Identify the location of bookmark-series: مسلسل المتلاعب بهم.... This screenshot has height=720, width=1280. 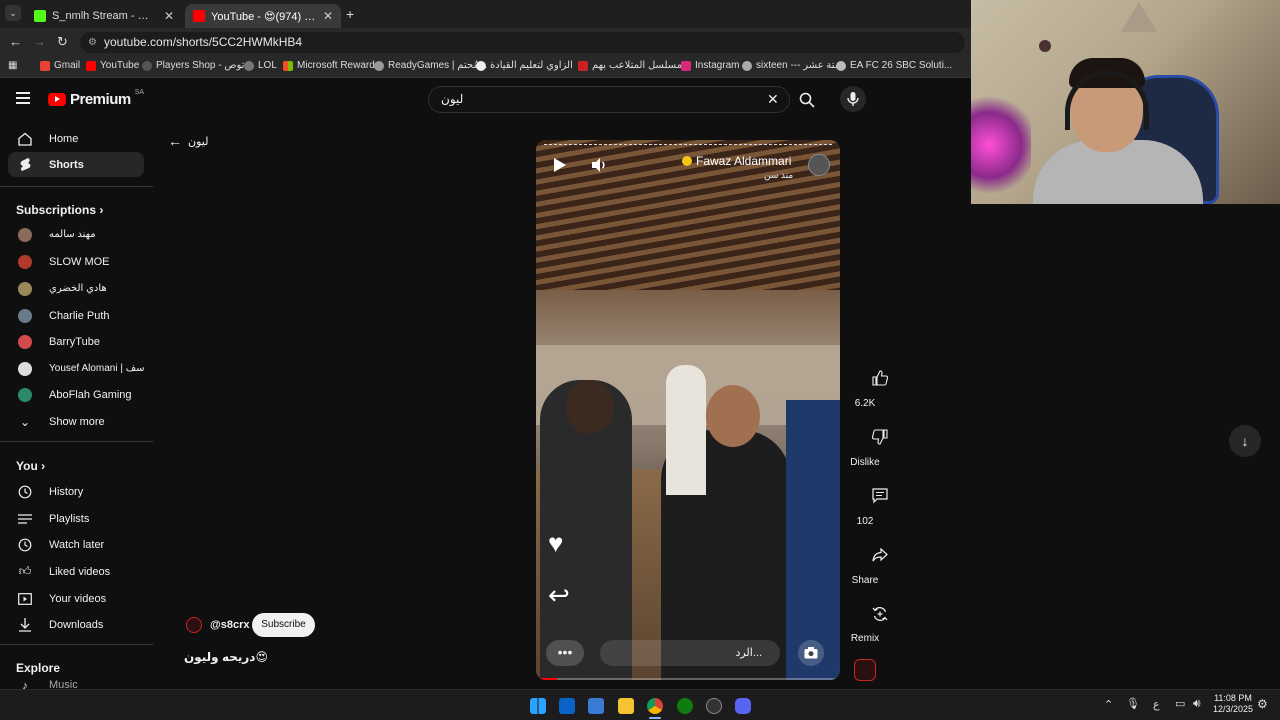
(634, 65).